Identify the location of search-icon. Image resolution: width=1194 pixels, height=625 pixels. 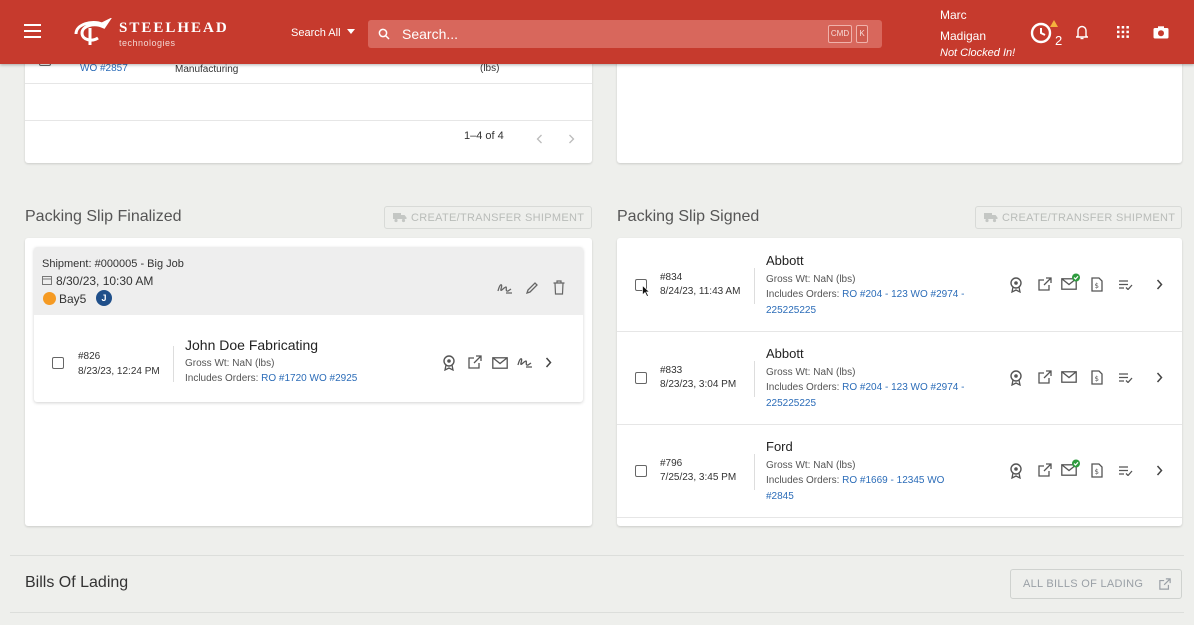
(384, 34).